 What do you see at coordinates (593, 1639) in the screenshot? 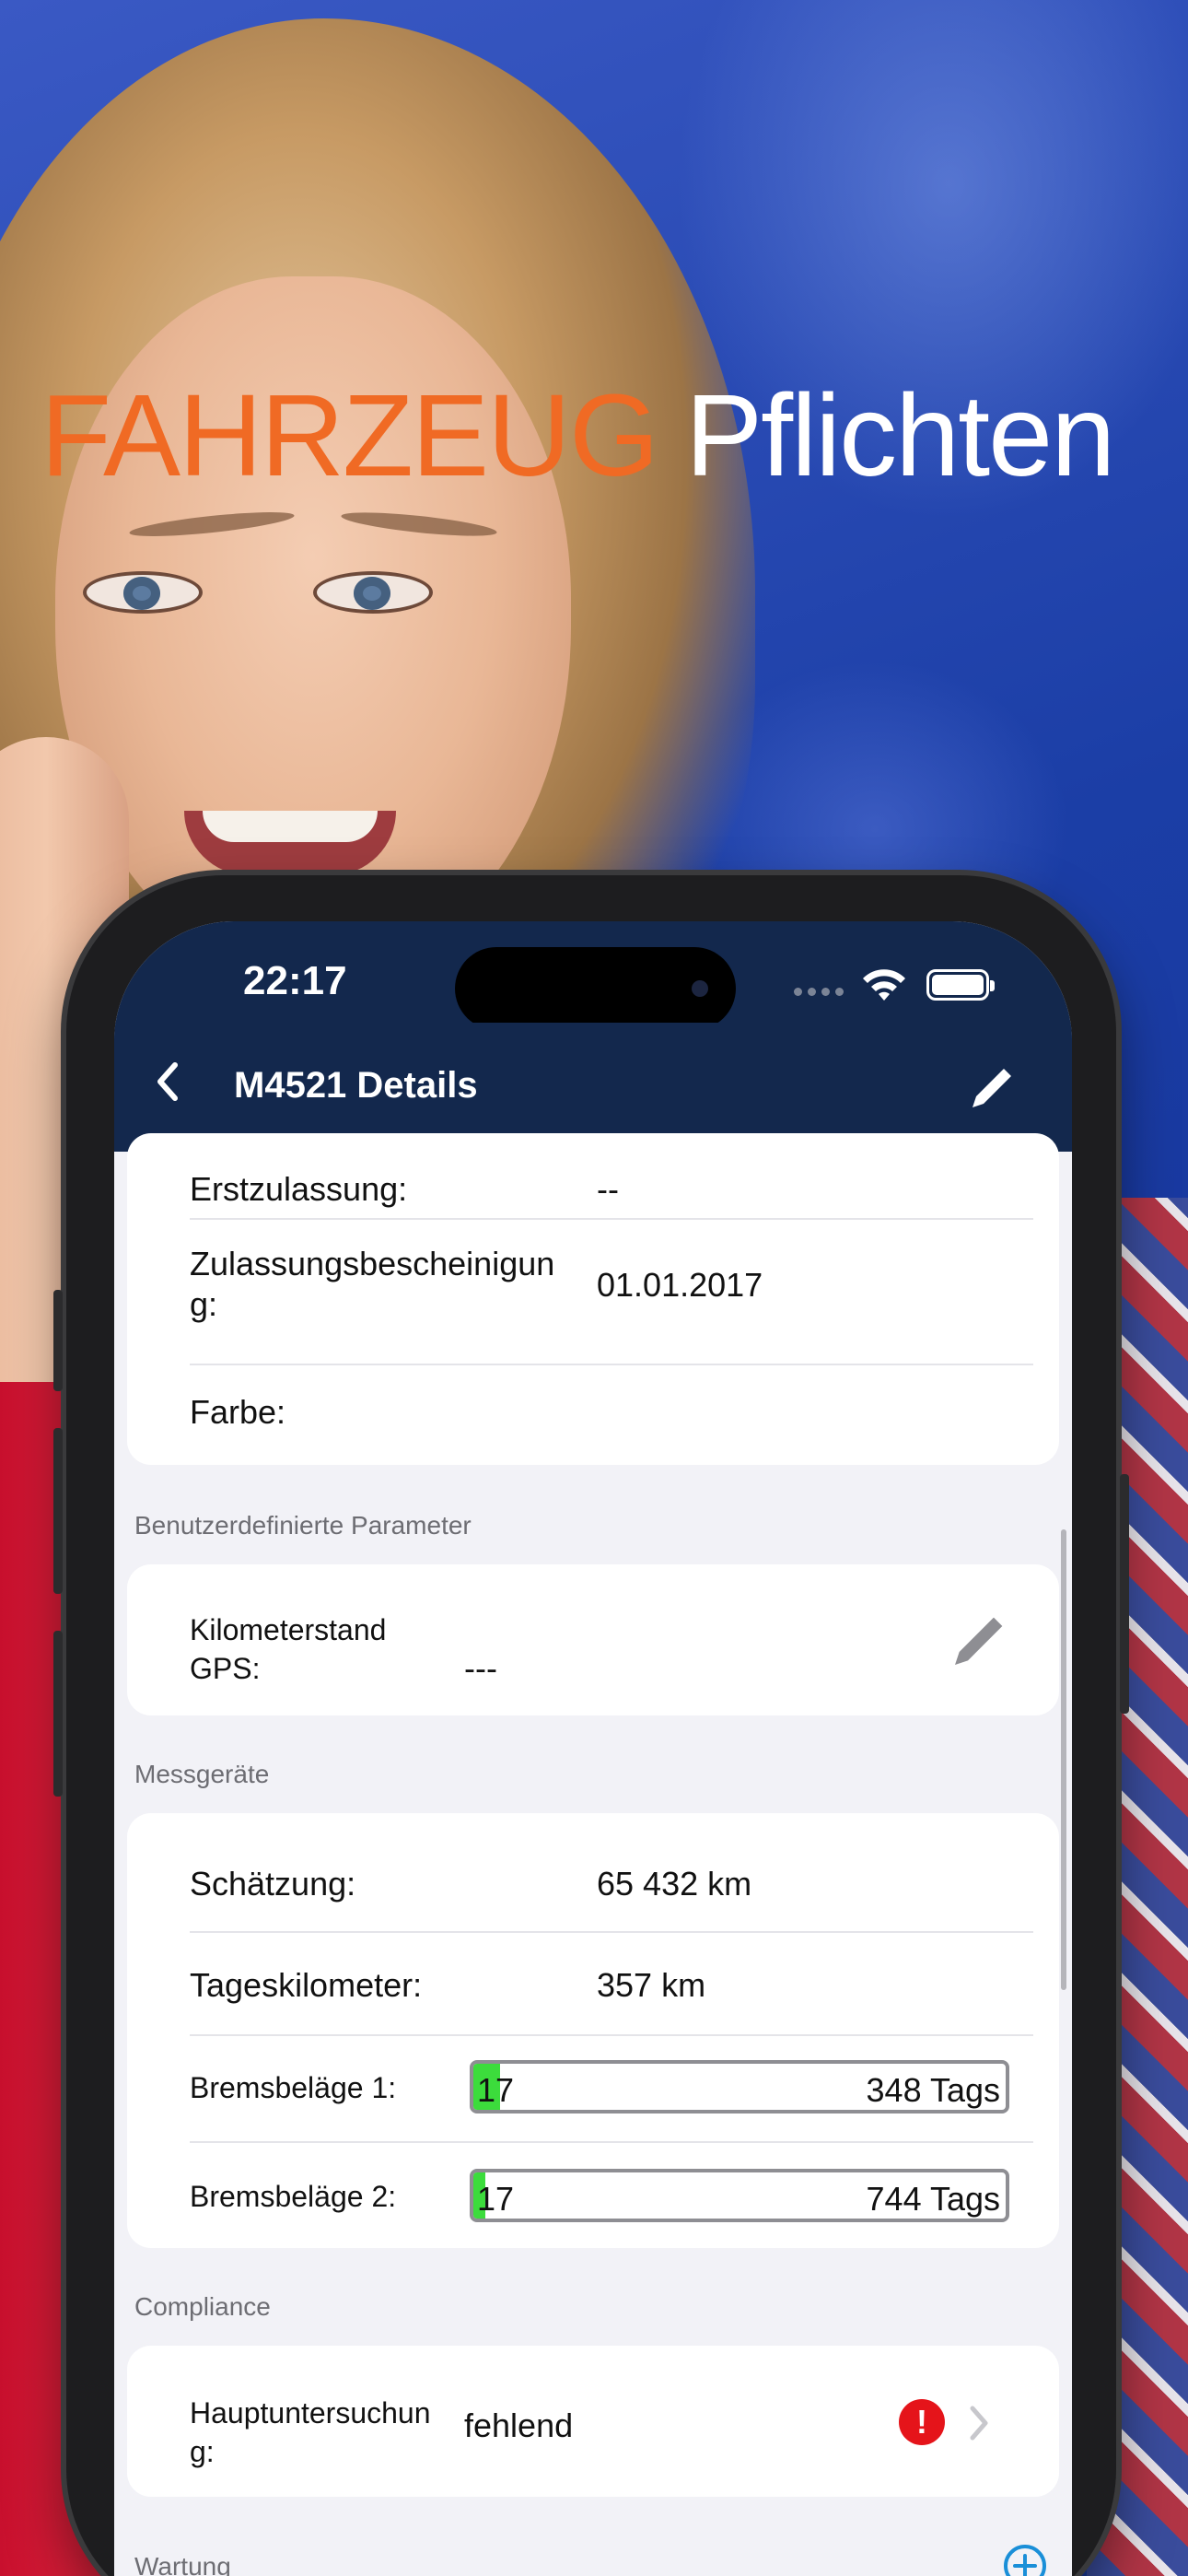
I see `custom-params-card: Kilometerstand GPS: ---` at bounding box center [593, 1639].